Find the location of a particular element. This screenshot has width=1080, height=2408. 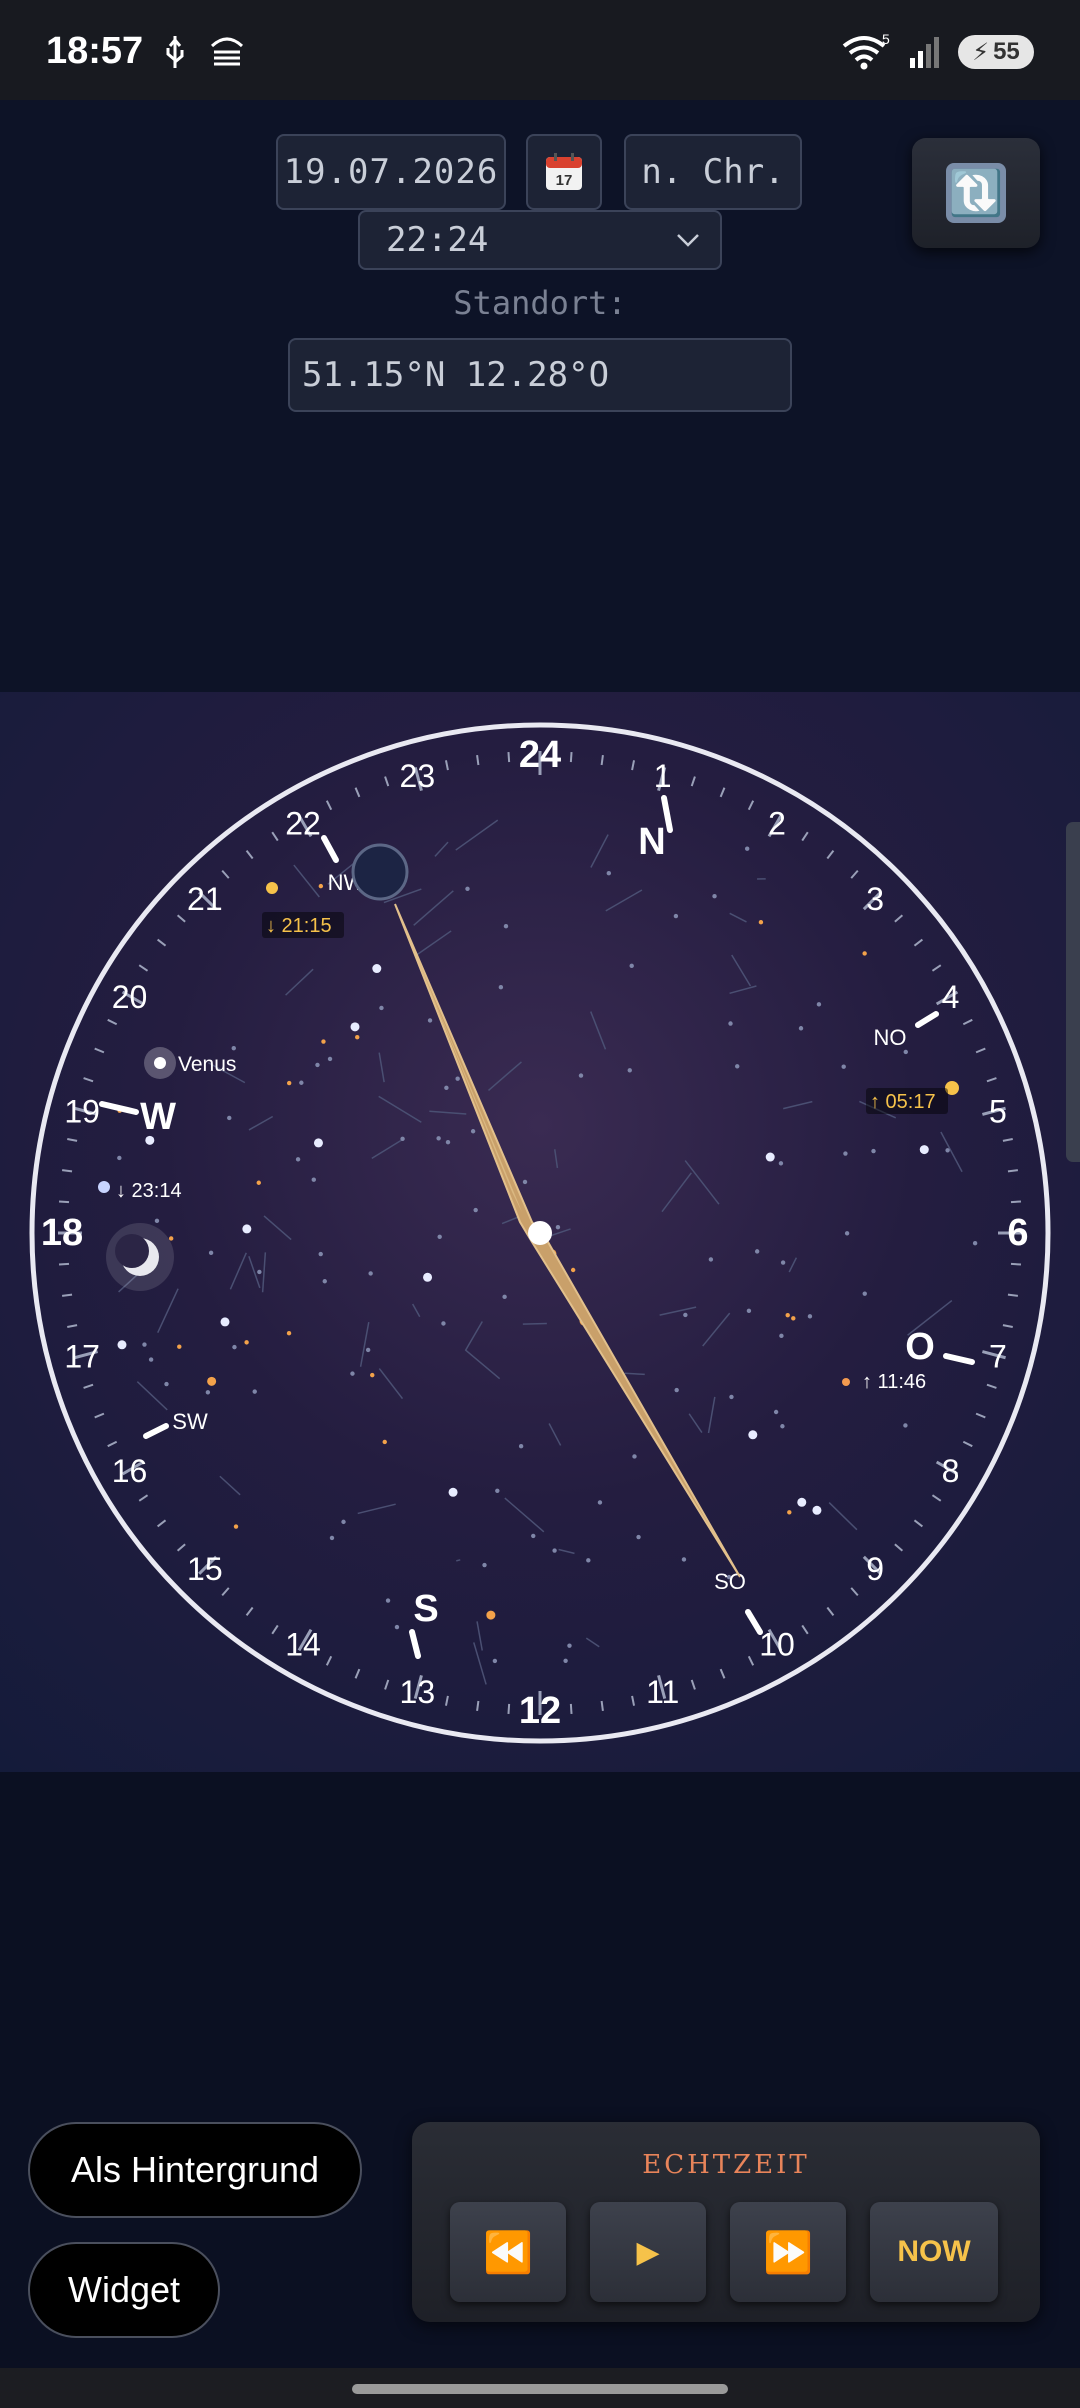

chevron-down-icon is located at coordinates (688, 240).